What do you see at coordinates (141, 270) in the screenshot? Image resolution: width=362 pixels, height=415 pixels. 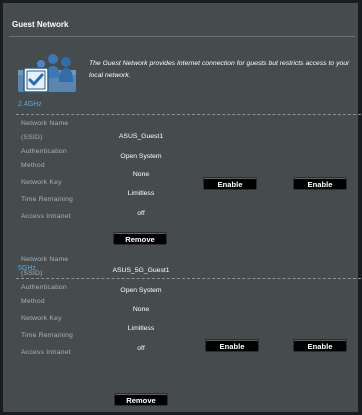 I see `ssid-value: ASUS_5G_Guest1` at bounding box center [141, 270].